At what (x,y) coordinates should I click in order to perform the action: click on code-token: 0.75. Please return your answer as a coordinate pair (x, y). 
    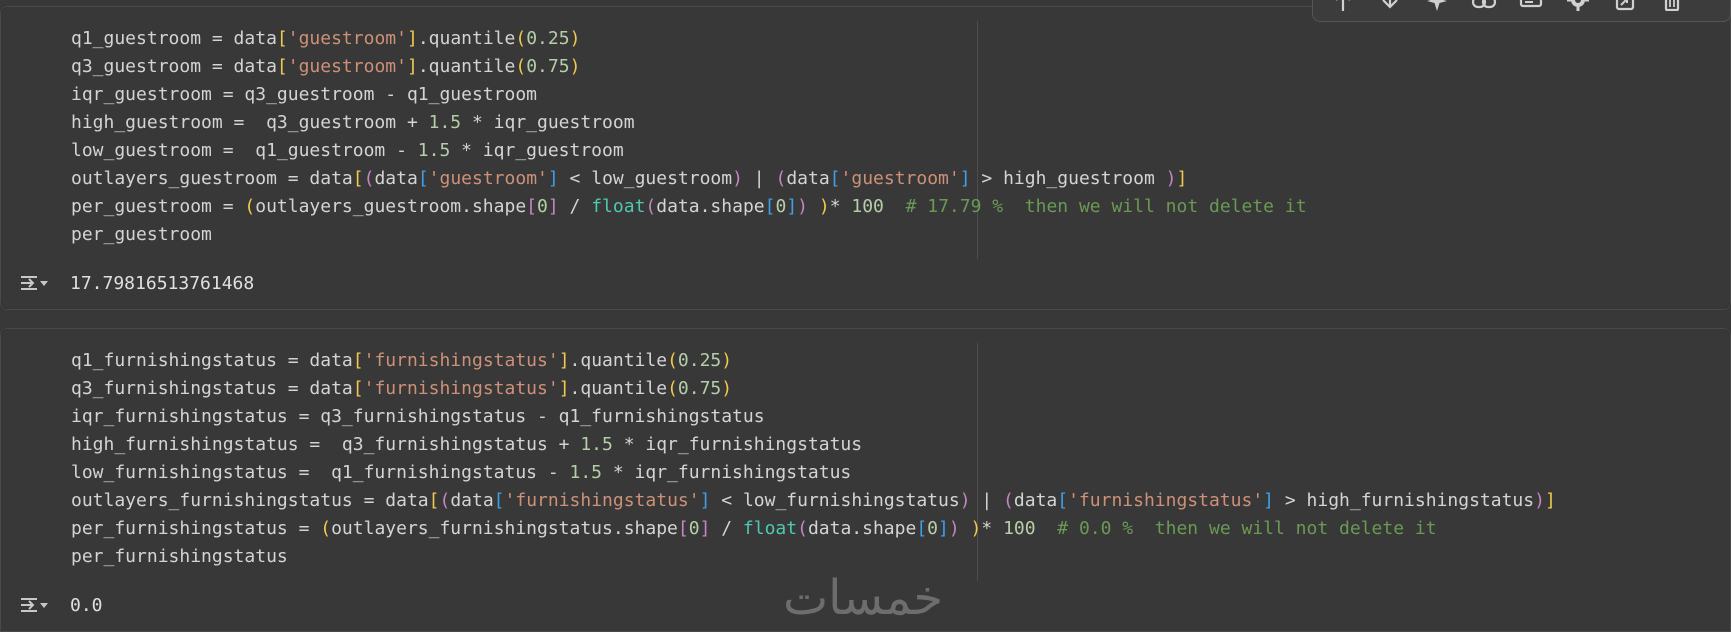
    Looking at the image, I should click on (548, 66).